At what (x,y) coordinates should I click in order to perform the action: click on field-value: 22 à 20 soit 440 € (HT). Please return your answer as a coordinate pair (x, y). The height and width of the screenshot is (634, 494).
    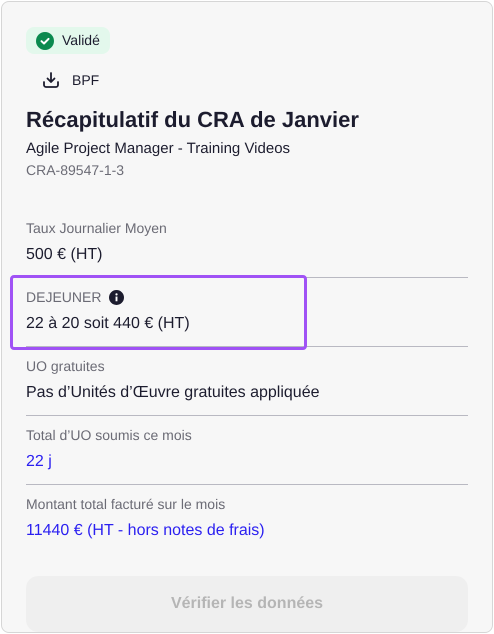
    Looking at the image, I should click on (108, 324).